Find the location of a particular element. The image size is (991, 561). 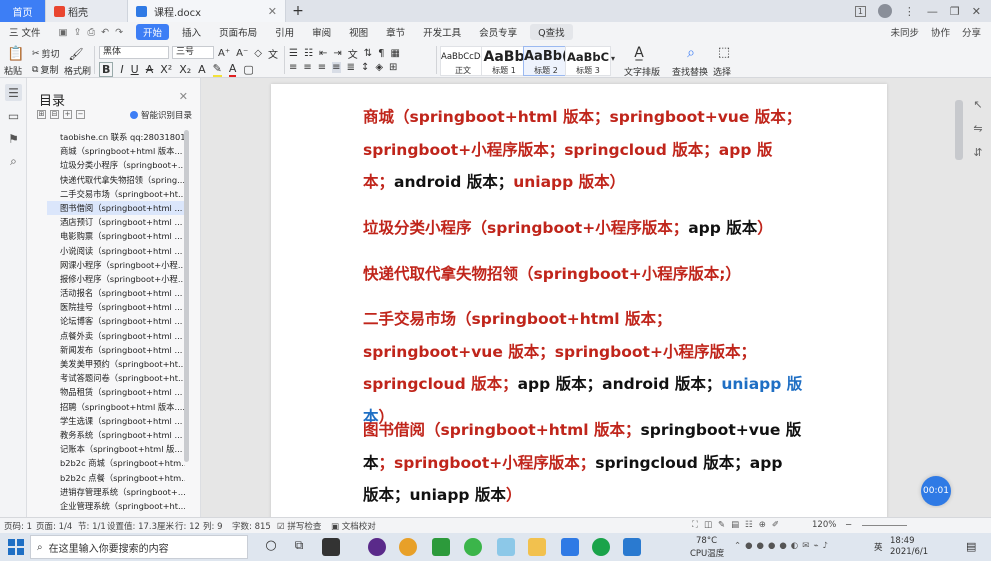

share-button: 分享 is located at coordinates (971, 32).